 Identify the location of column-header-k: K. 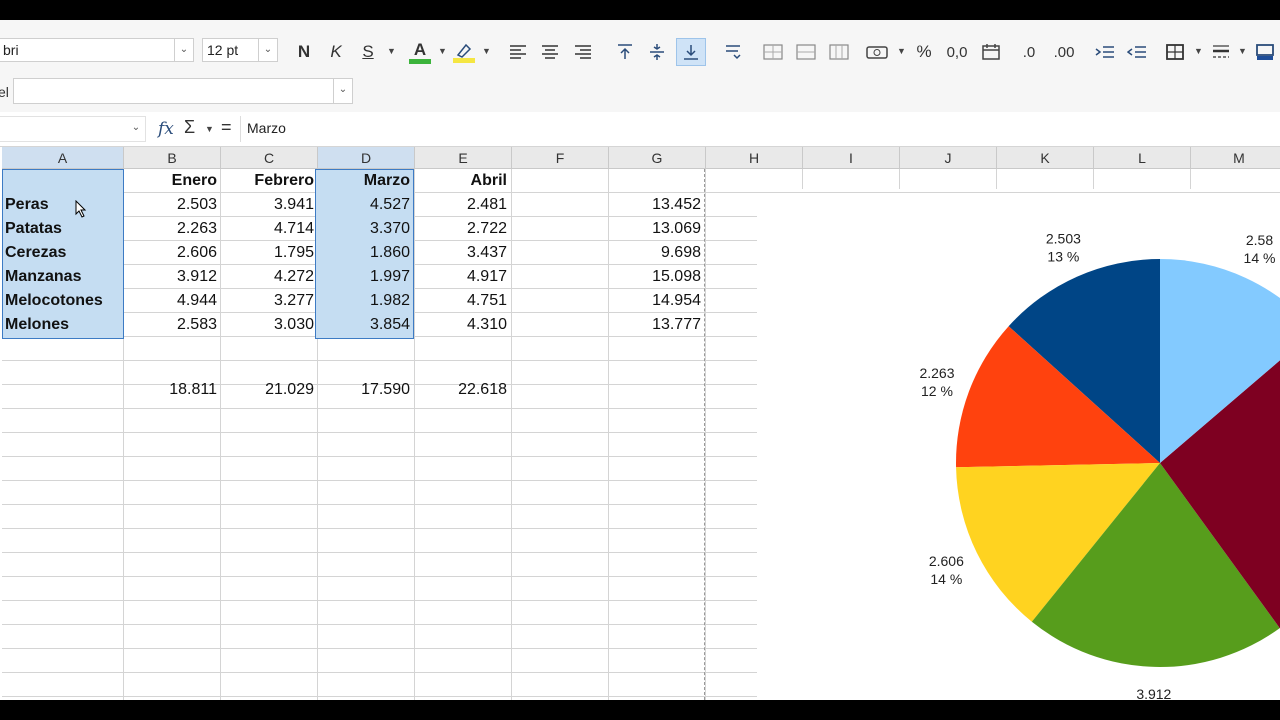
(1045, 158).